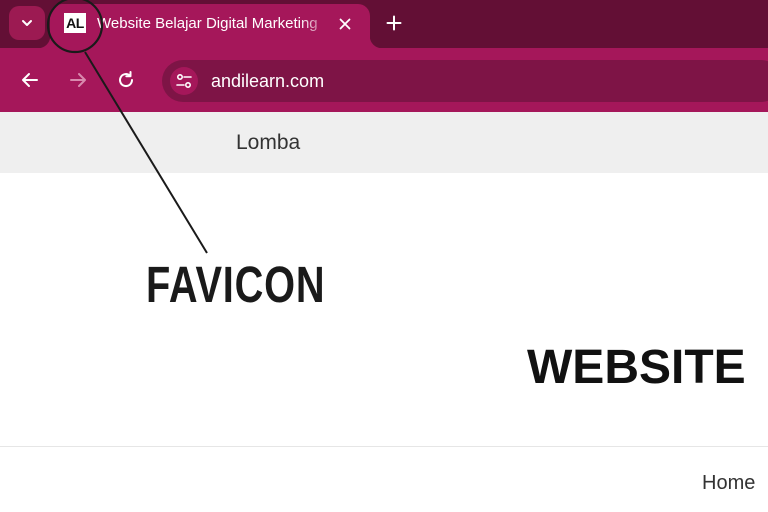 The height and width of the screenshot is (512, 768). I want to click on close-icon, so click(345, 24).